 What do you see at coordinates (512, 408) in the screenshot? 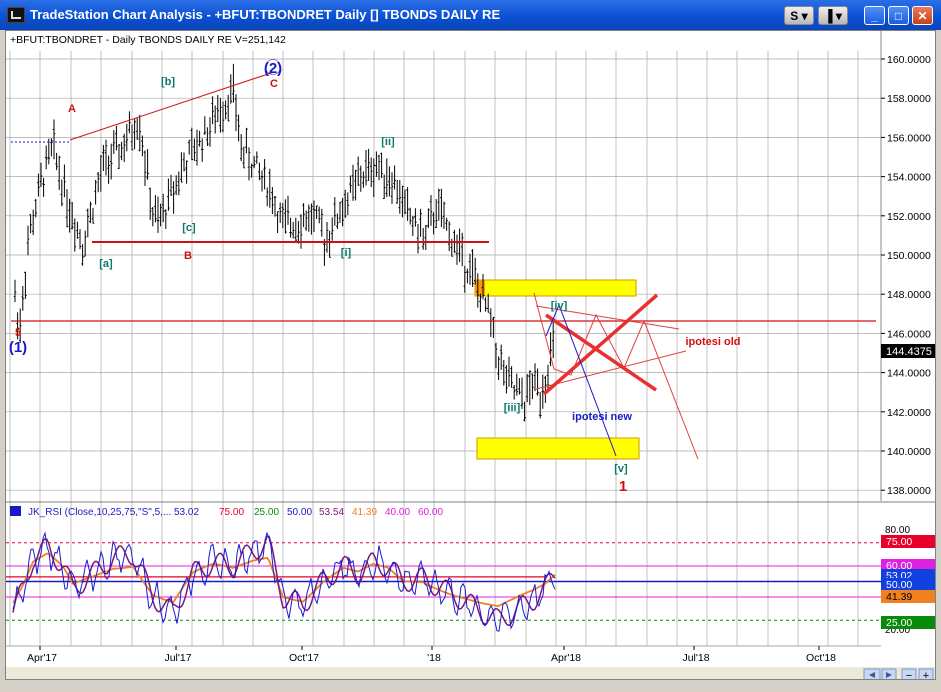
I see `wave-iii-label: [iii]` at bounding box center [512, 408].